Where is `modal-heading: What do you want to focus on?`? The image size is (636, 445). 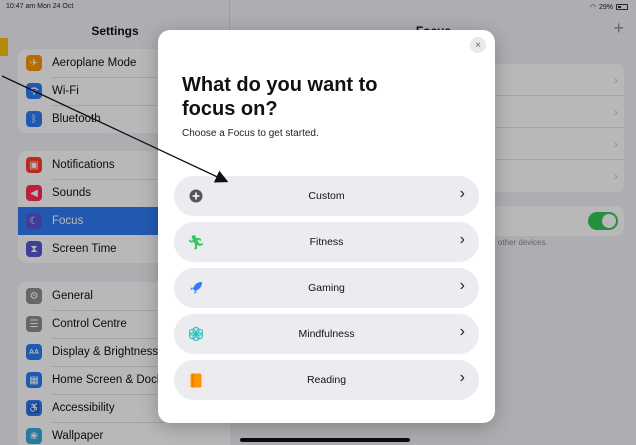 modal-heading: What do you want to focus on? is located at coordinates (280, 97).